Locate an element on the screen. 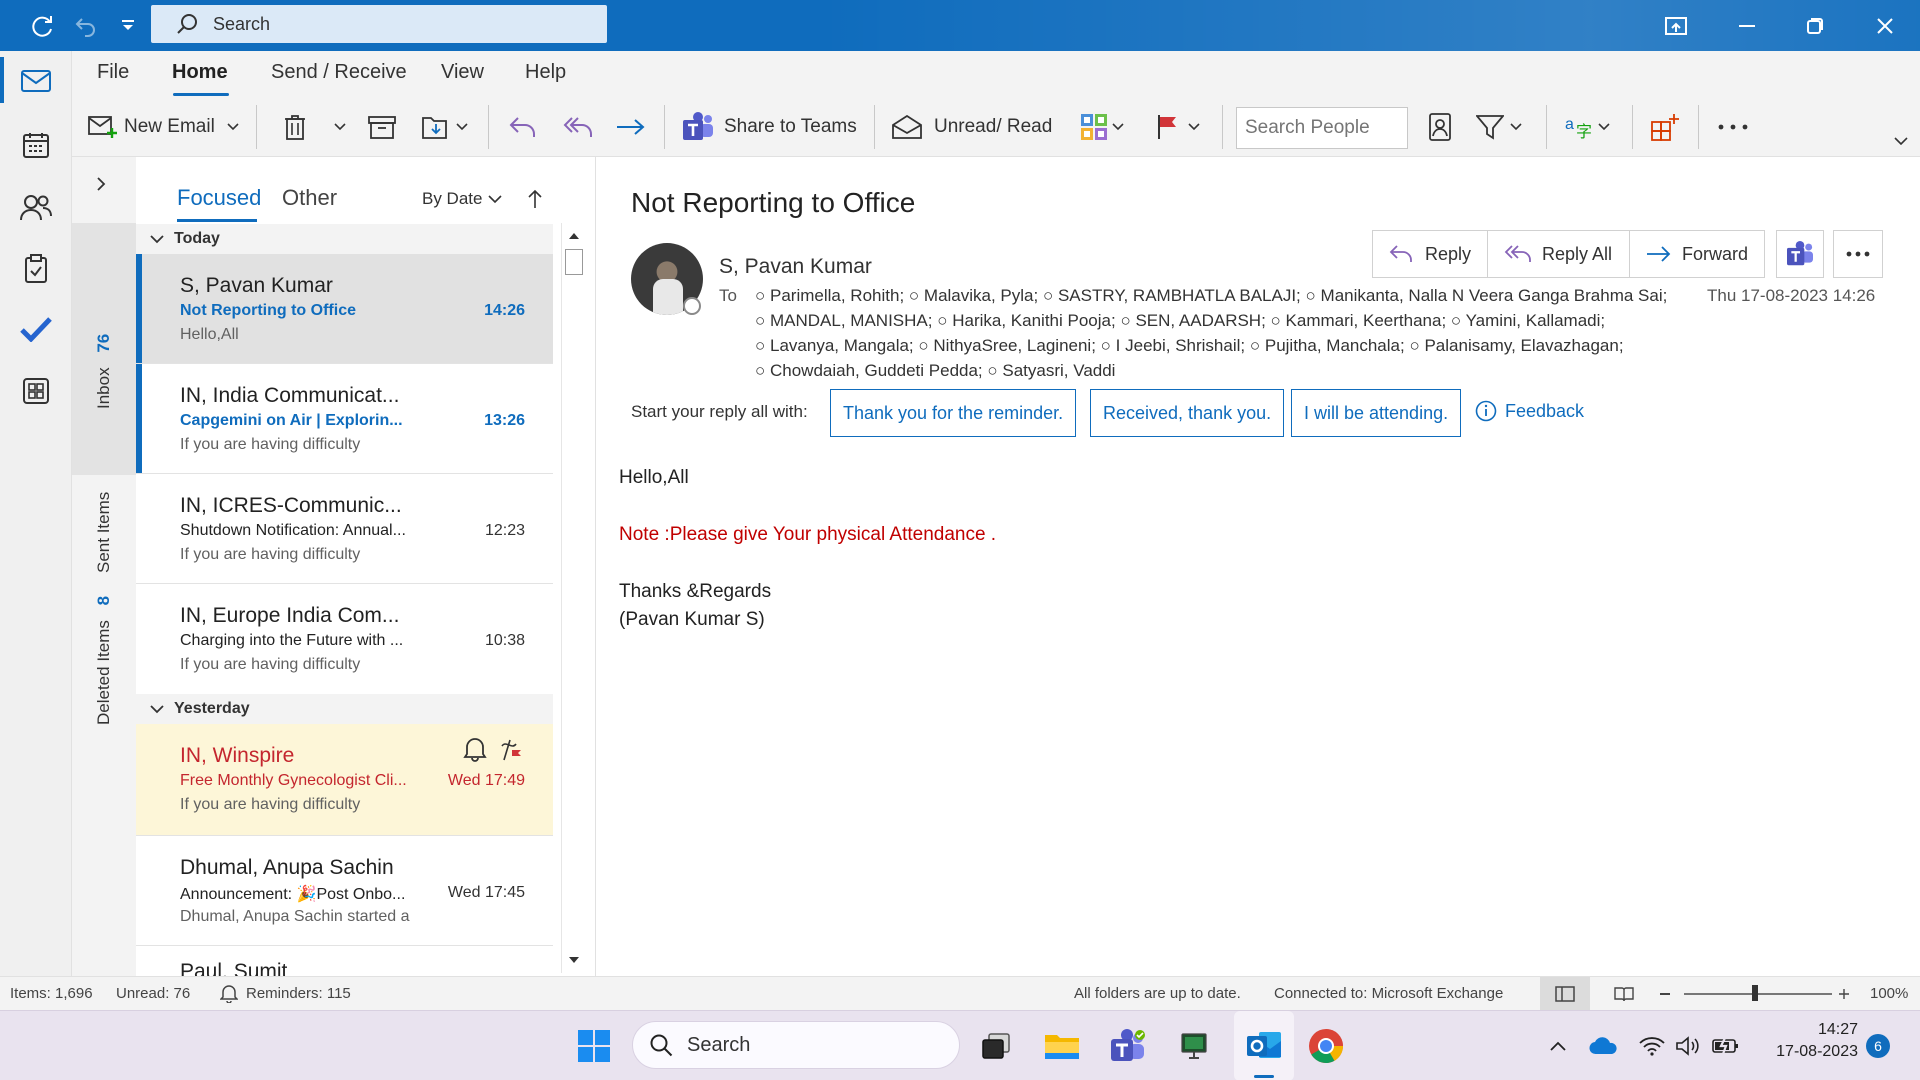  menu-send-receive: Send / Receive is located at coordinates (339, 72).